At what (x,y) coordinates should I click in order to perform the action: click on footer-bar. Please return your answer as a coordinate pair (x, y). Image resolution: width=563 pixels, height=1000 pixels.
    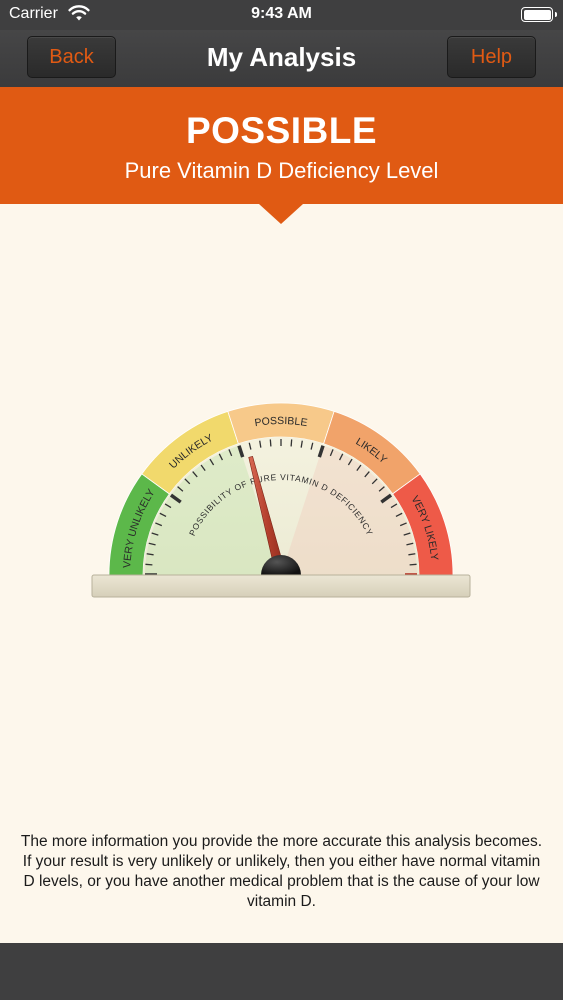
    Looking at the image, I should click on (281, 971).